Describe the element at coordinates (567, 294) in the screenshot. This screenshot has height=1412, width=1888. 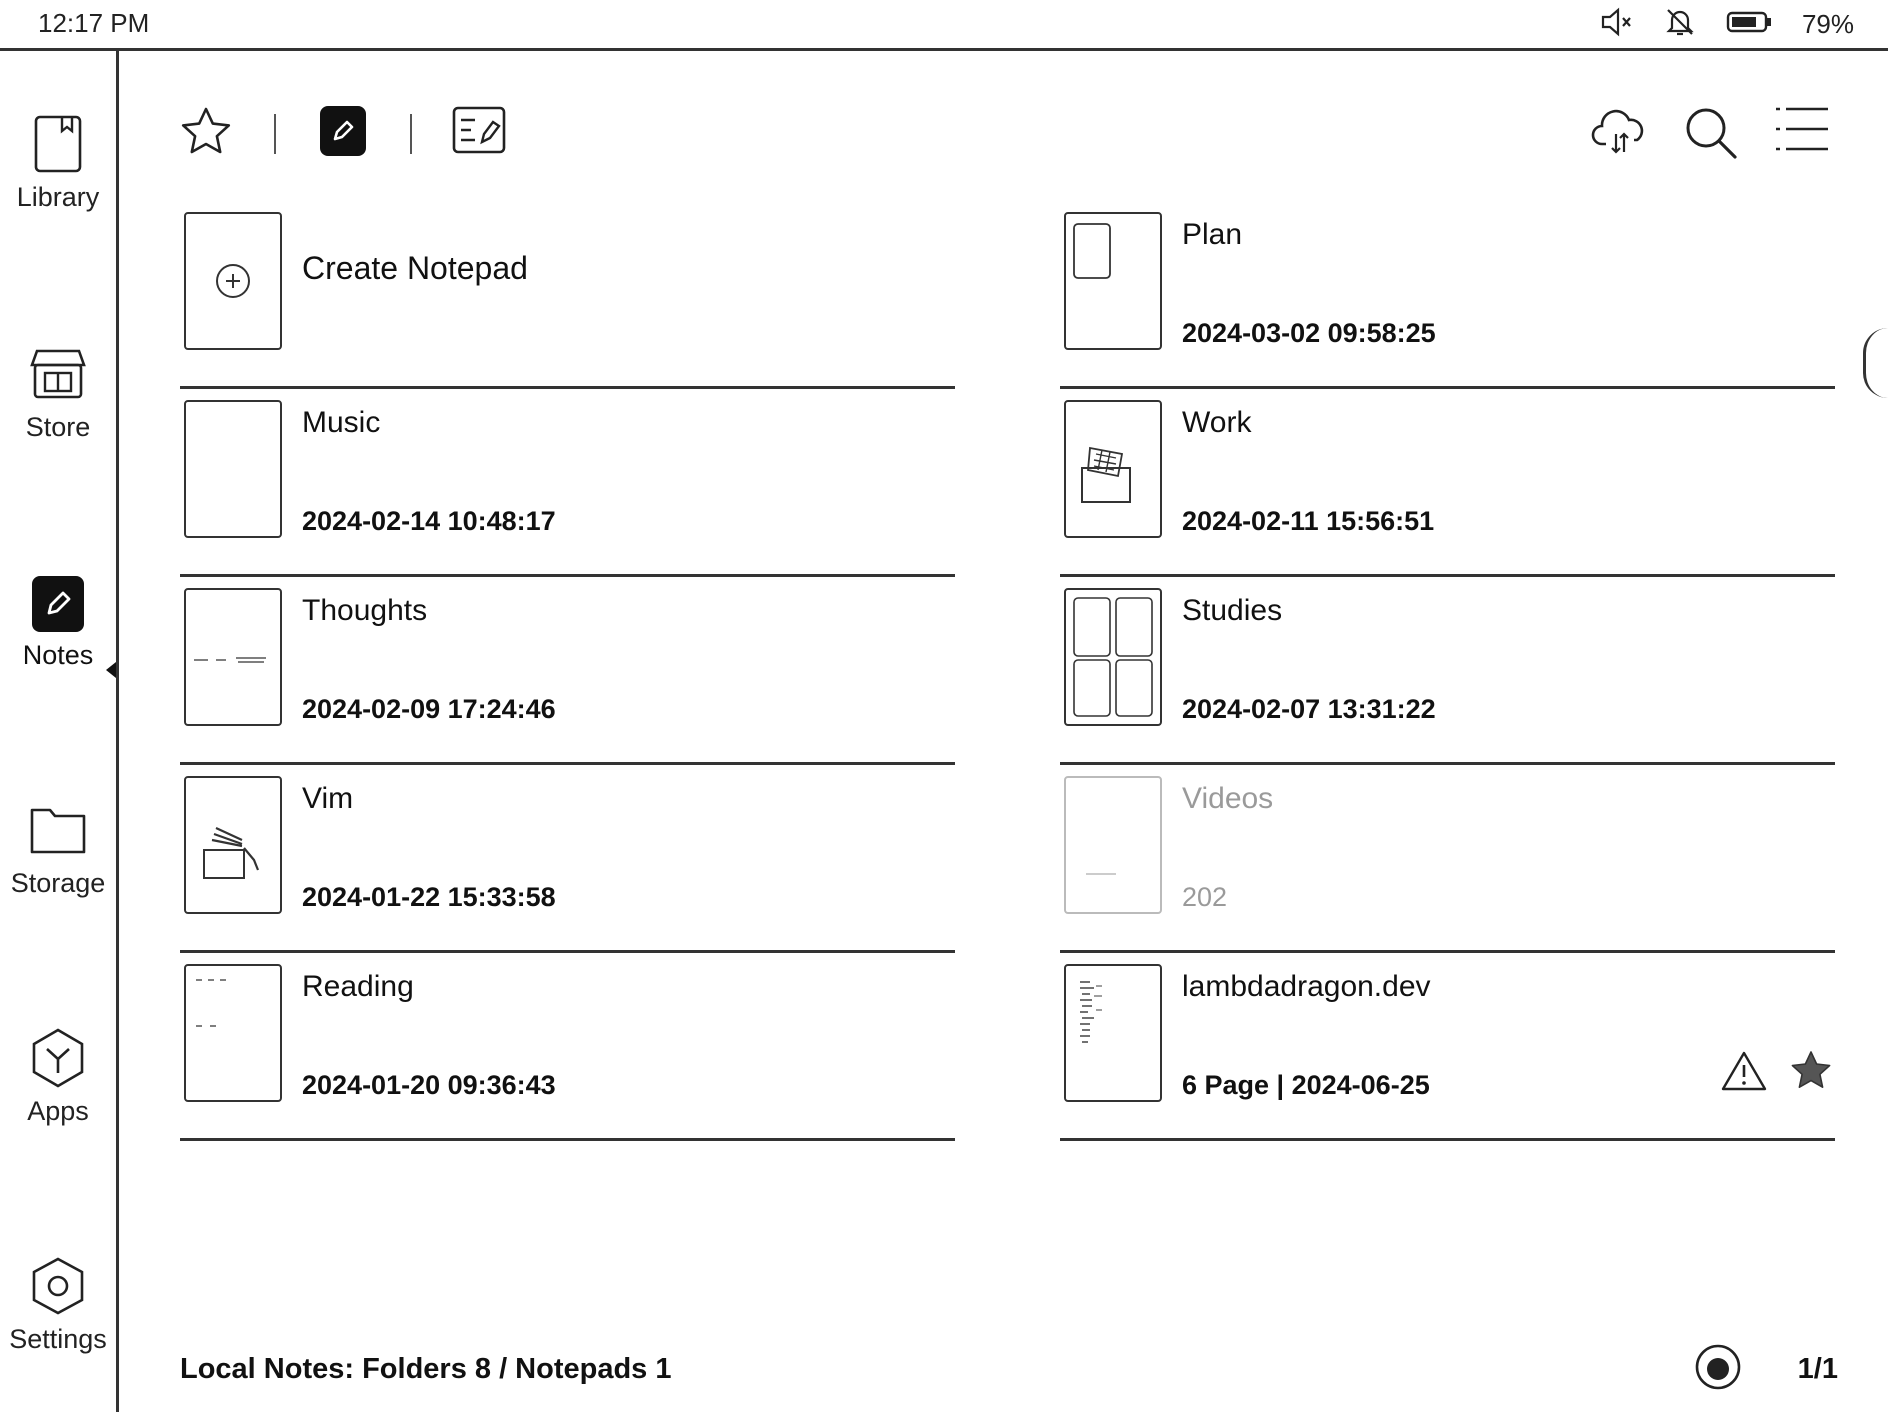
I see `create-notepad-button: Create Notepad` at that location.